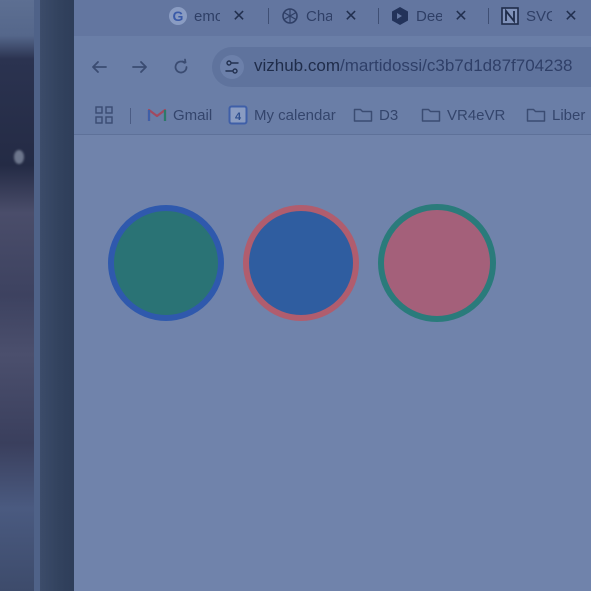 The width and height of the screenshot is (591, 591). I want to click on browser-toolbar: vizhub.com/martidossi/c3b7d1d87f704238, so click(332, 67).